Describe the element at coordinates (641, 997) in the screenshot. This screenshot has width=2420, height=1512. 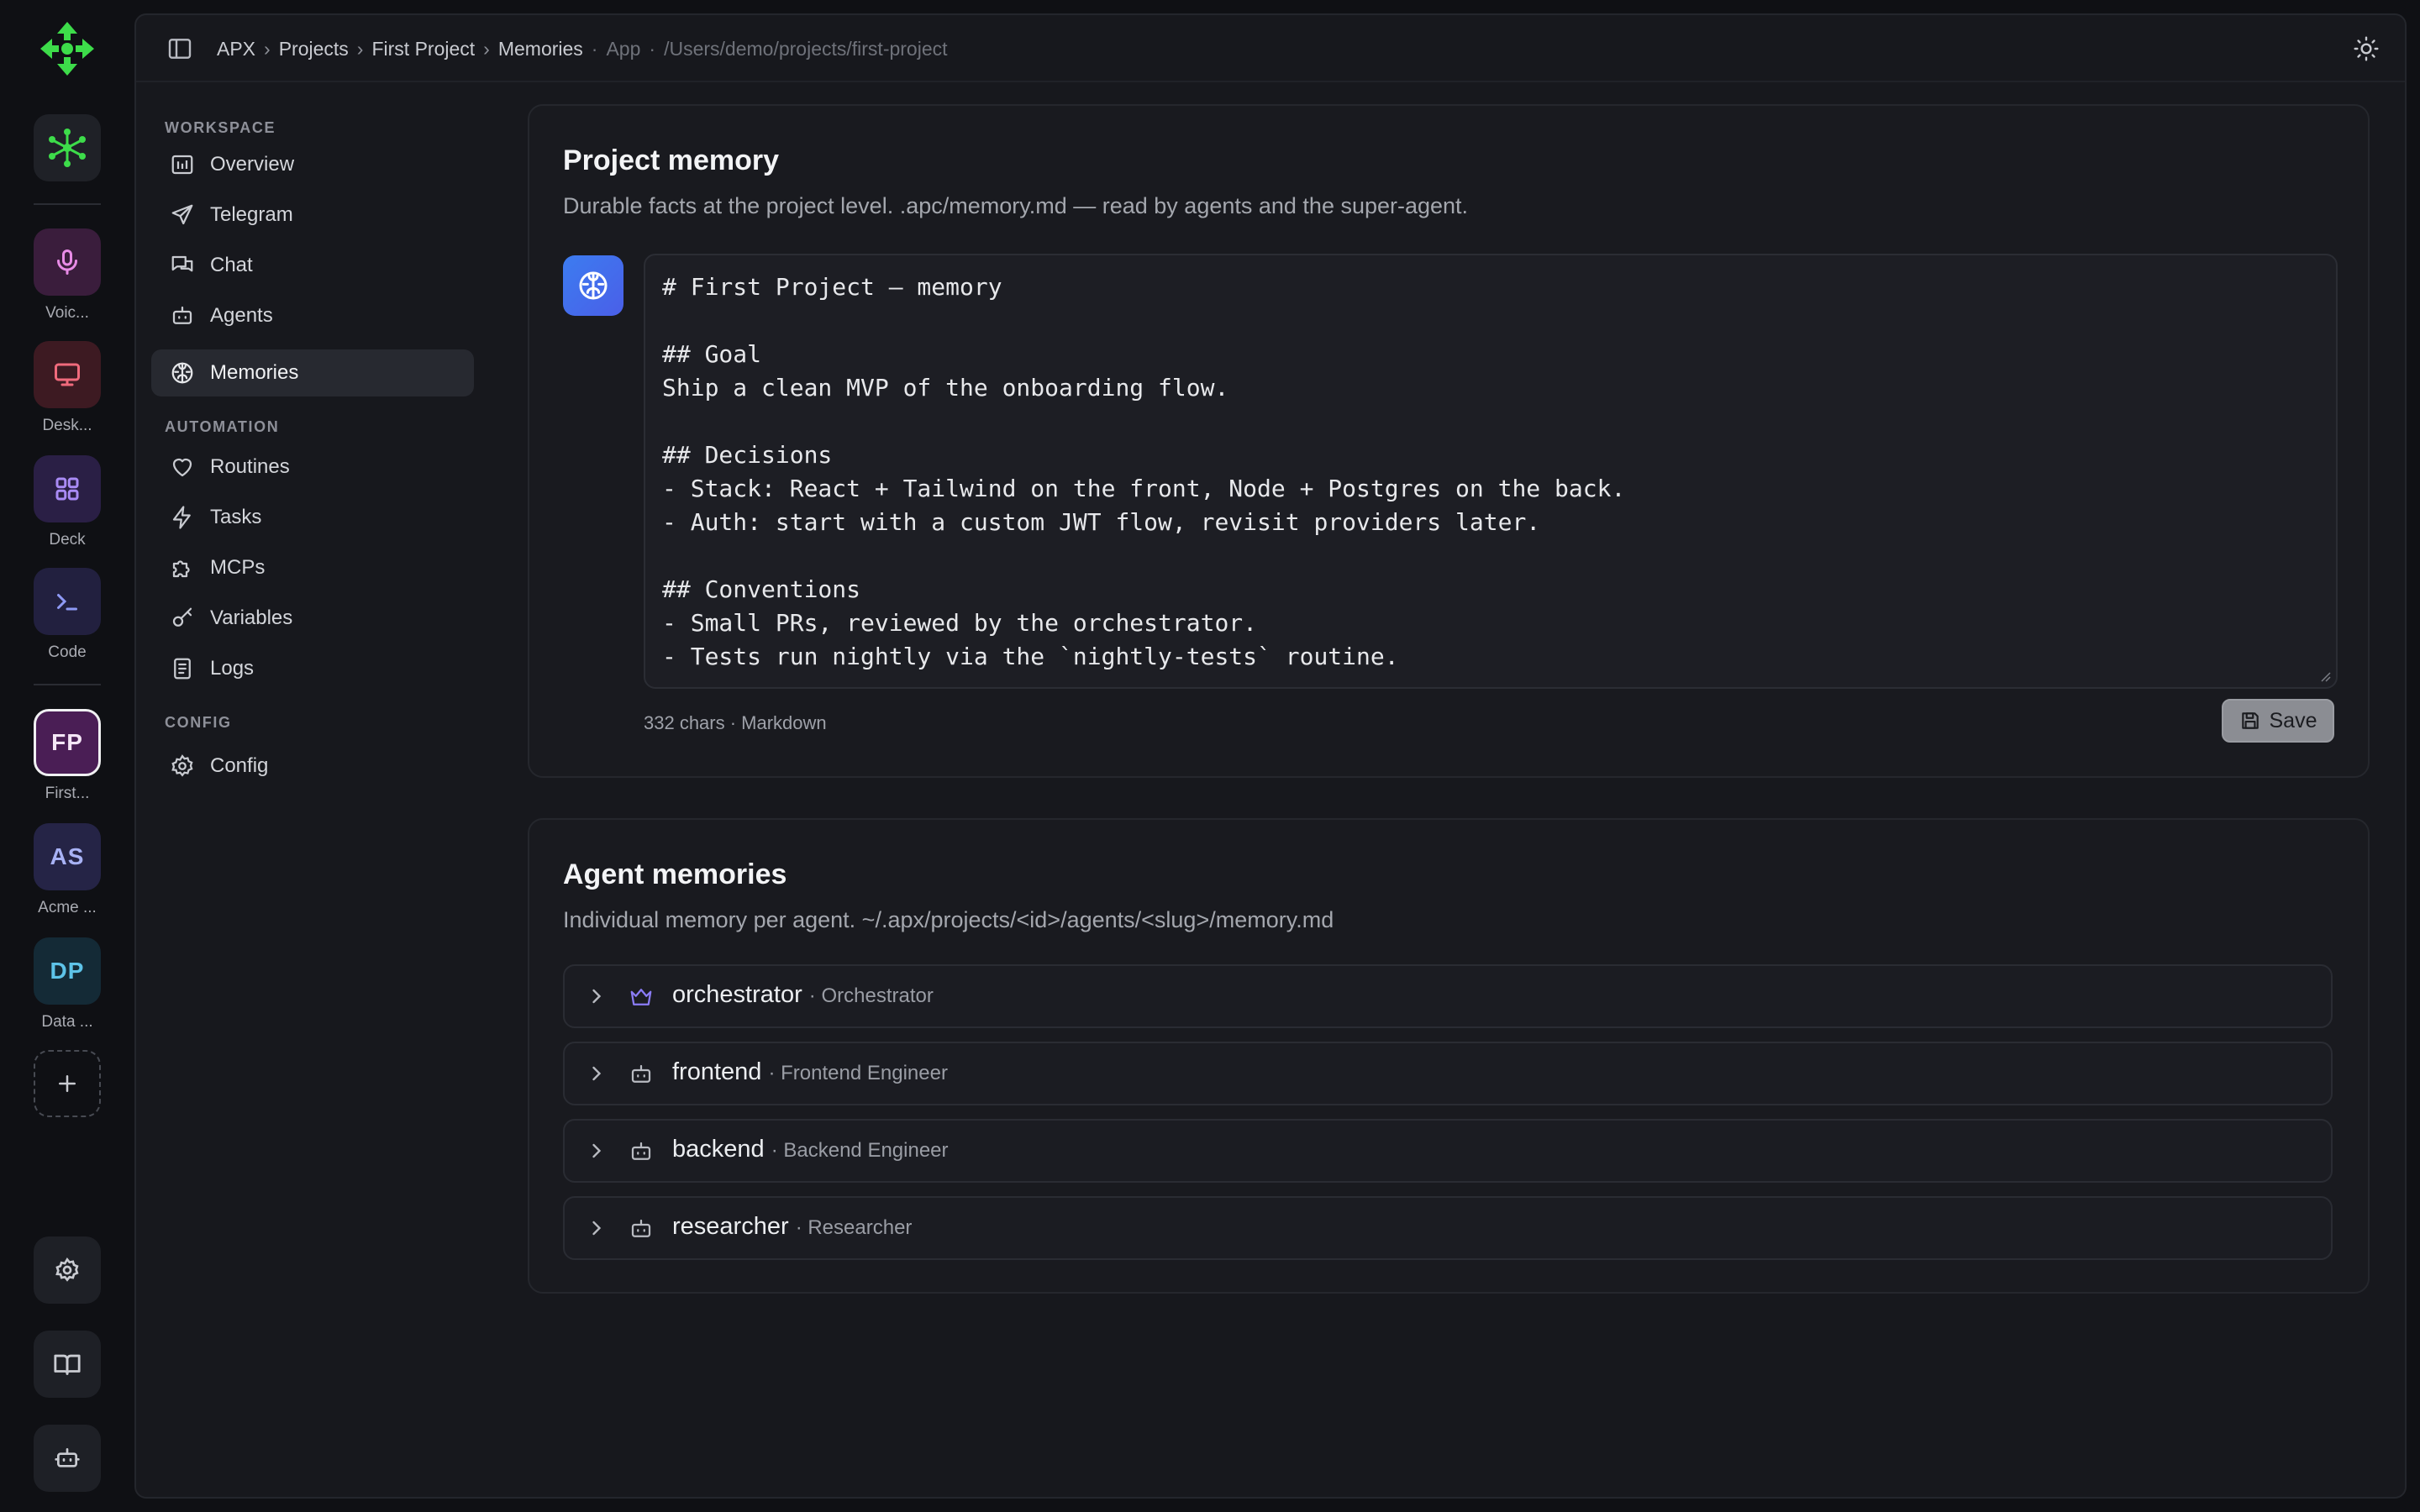
I see `crown-icon` at that location.